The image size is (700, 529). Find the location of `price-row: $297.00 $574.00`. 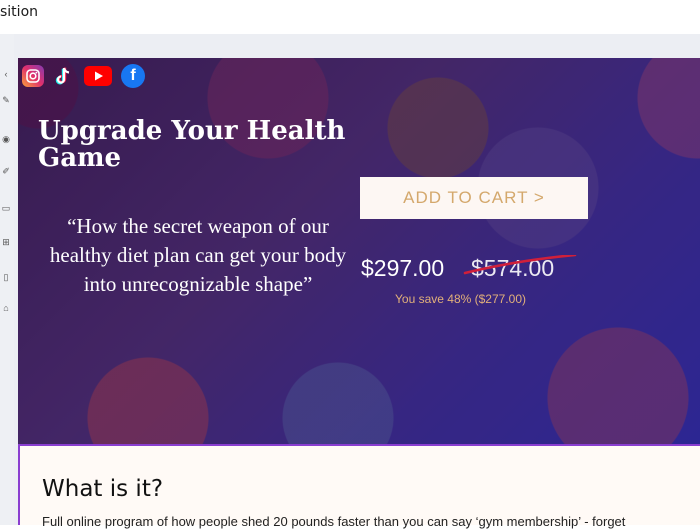

price-row: $297.00 $574.00 is located at coordinates (476, 270).